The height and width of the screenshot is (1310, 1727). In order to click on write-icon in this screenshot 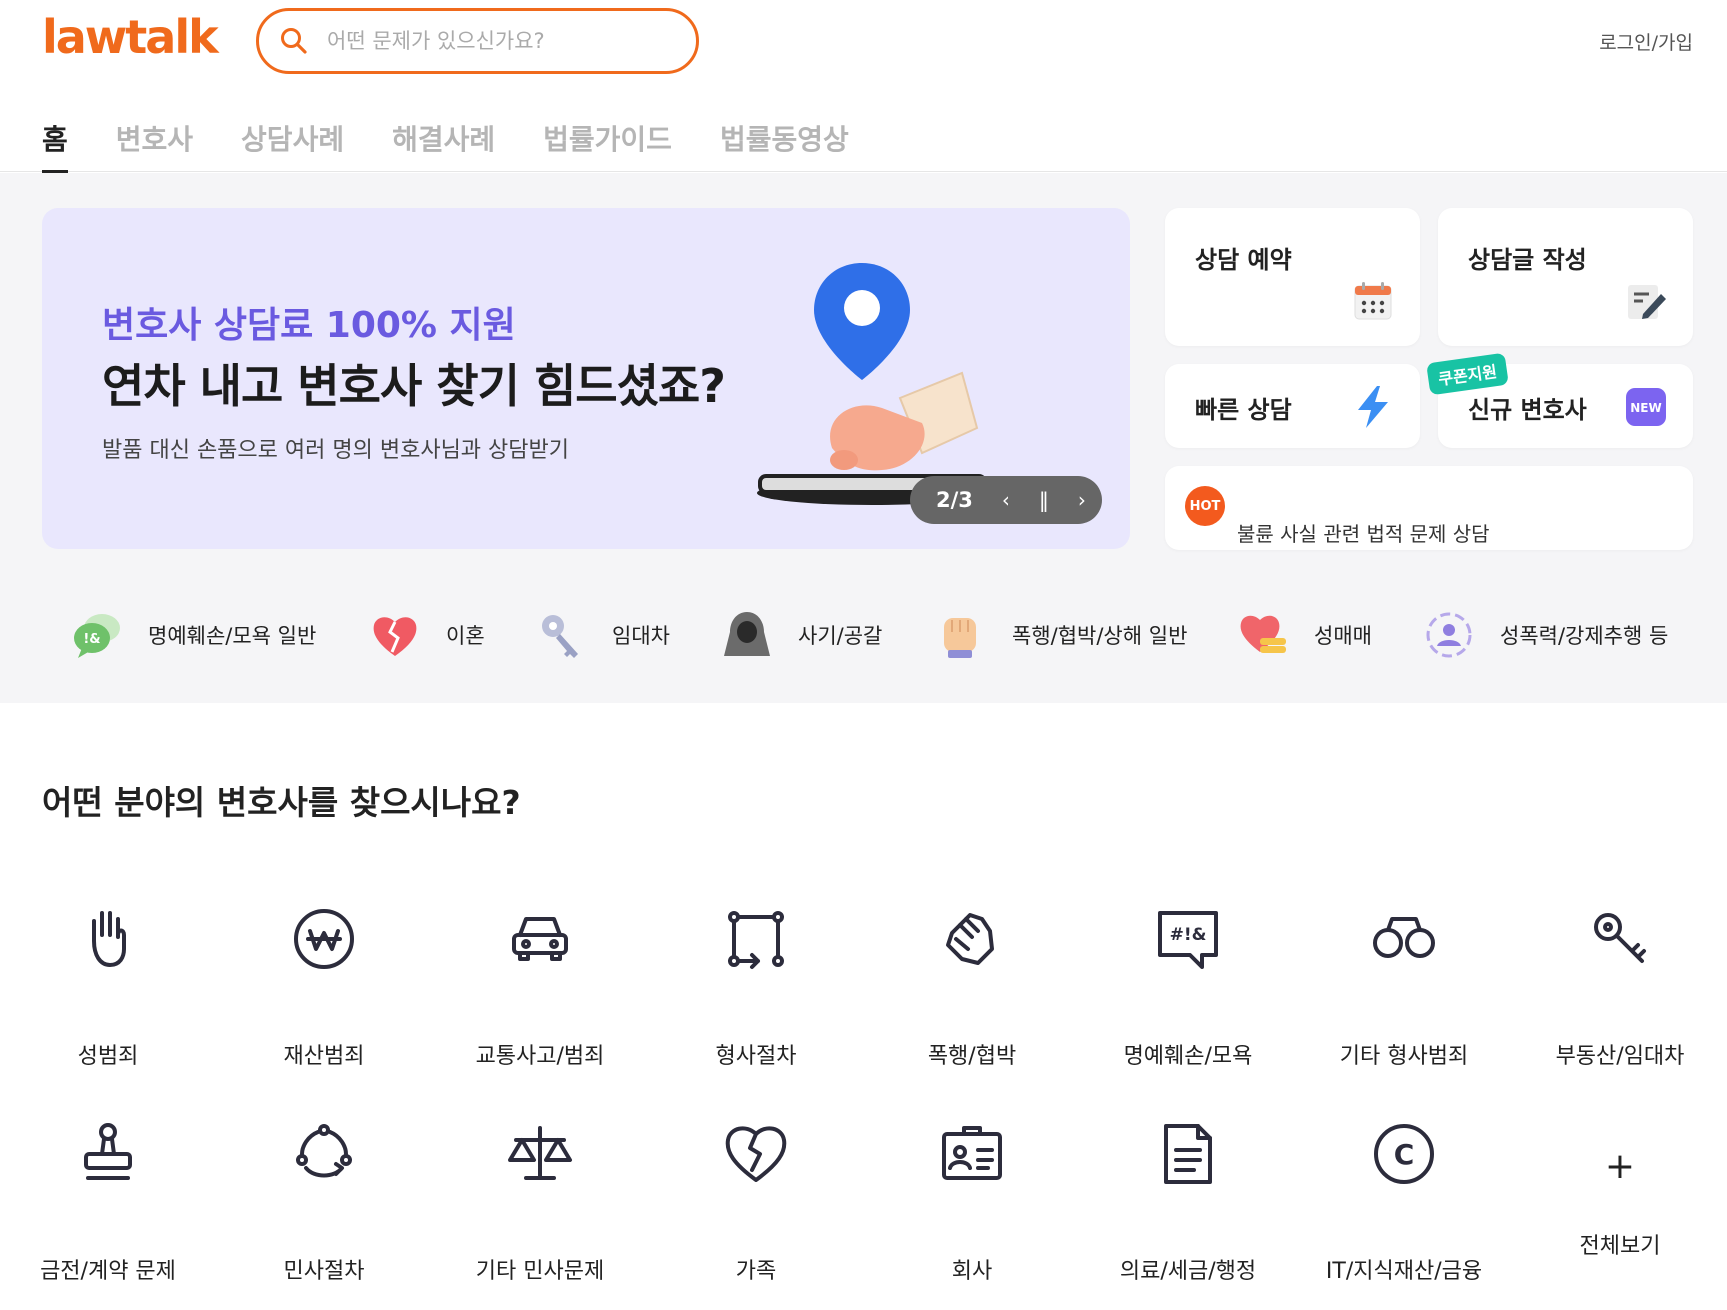, I will do `click(1647, 302)`.